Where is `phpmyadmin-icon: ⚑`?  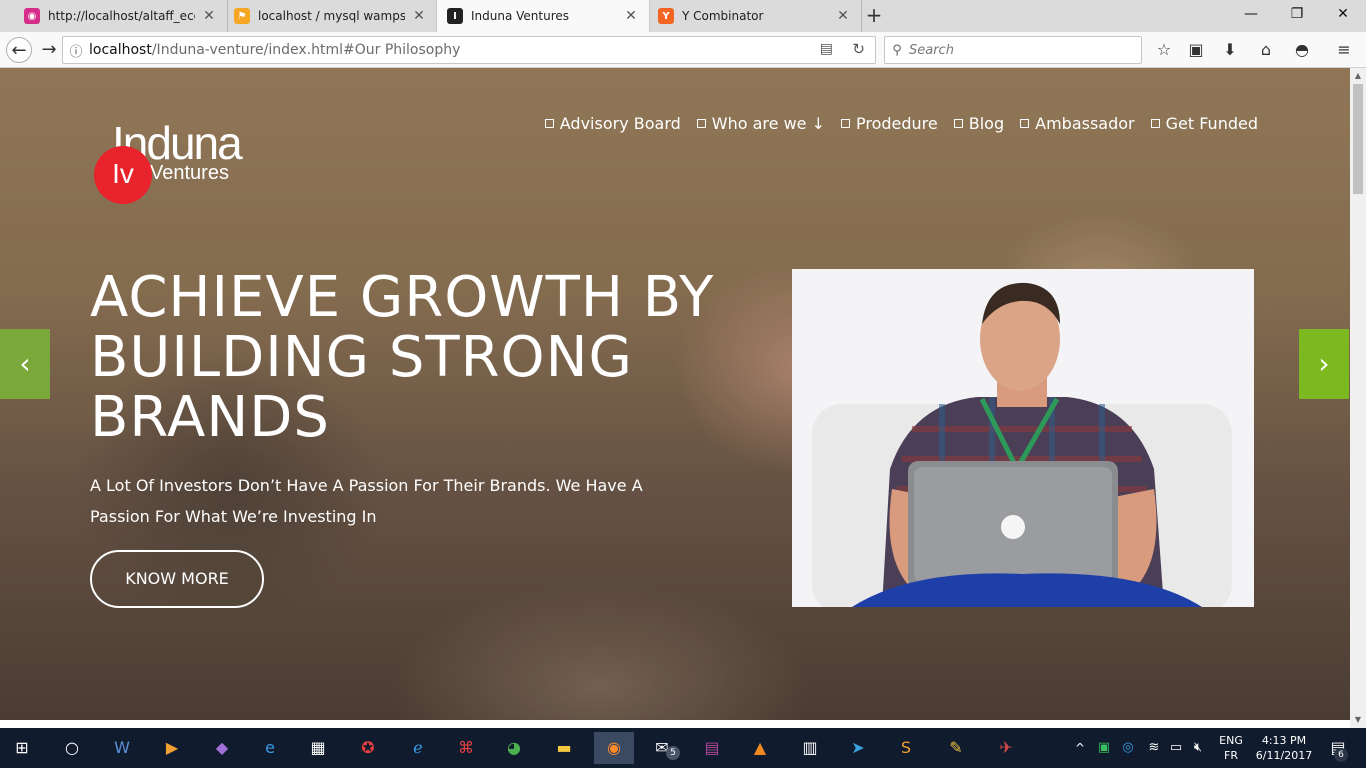
phpmyadmin-icon: ⚑ is located at coordinates (242, 16).